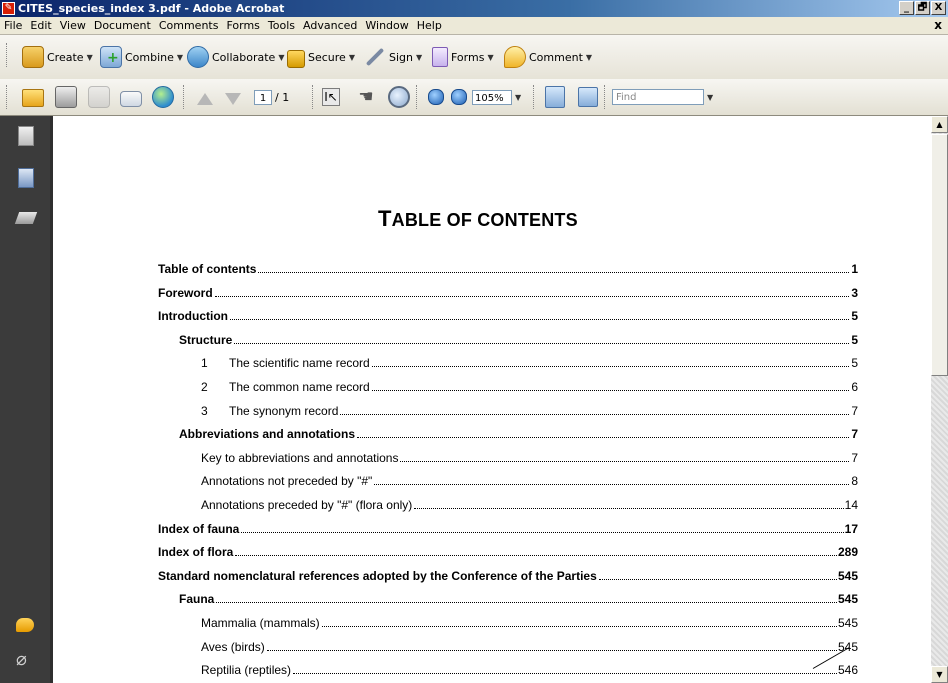 Image resolution: width=948 pixels, height=683 pixels. What do you see at coordinates (196, 552) in the screenshot?
I see `toc-entry-text: Index of flora` at bounding box center [196, 552].